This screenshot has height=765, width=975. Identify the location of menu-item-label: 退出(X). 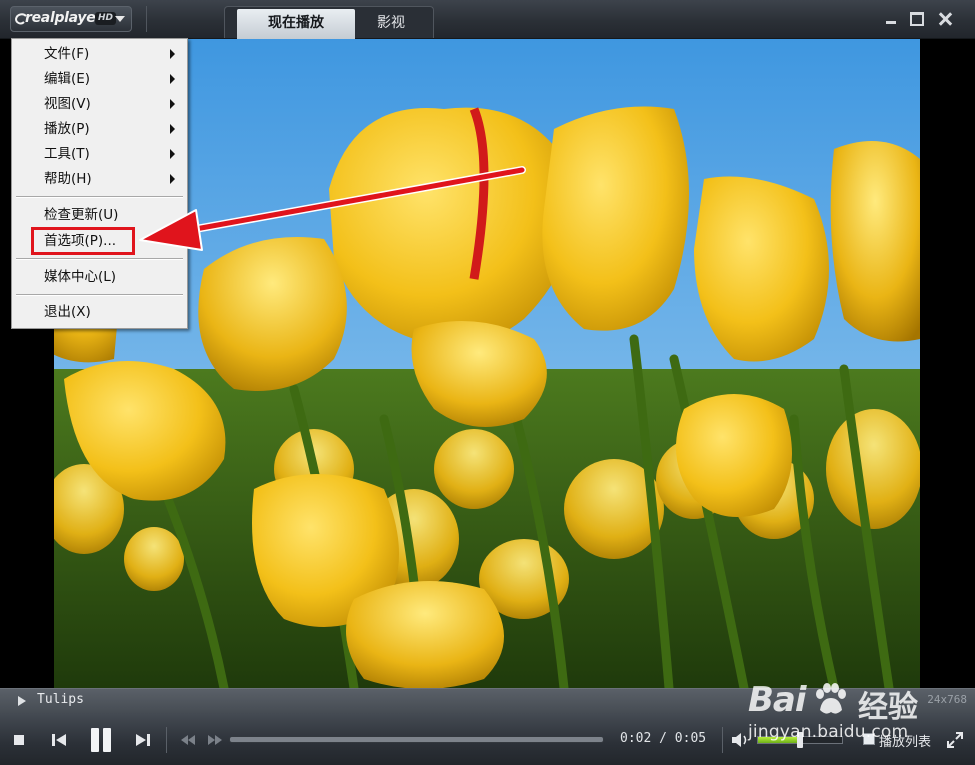
(67, 312).